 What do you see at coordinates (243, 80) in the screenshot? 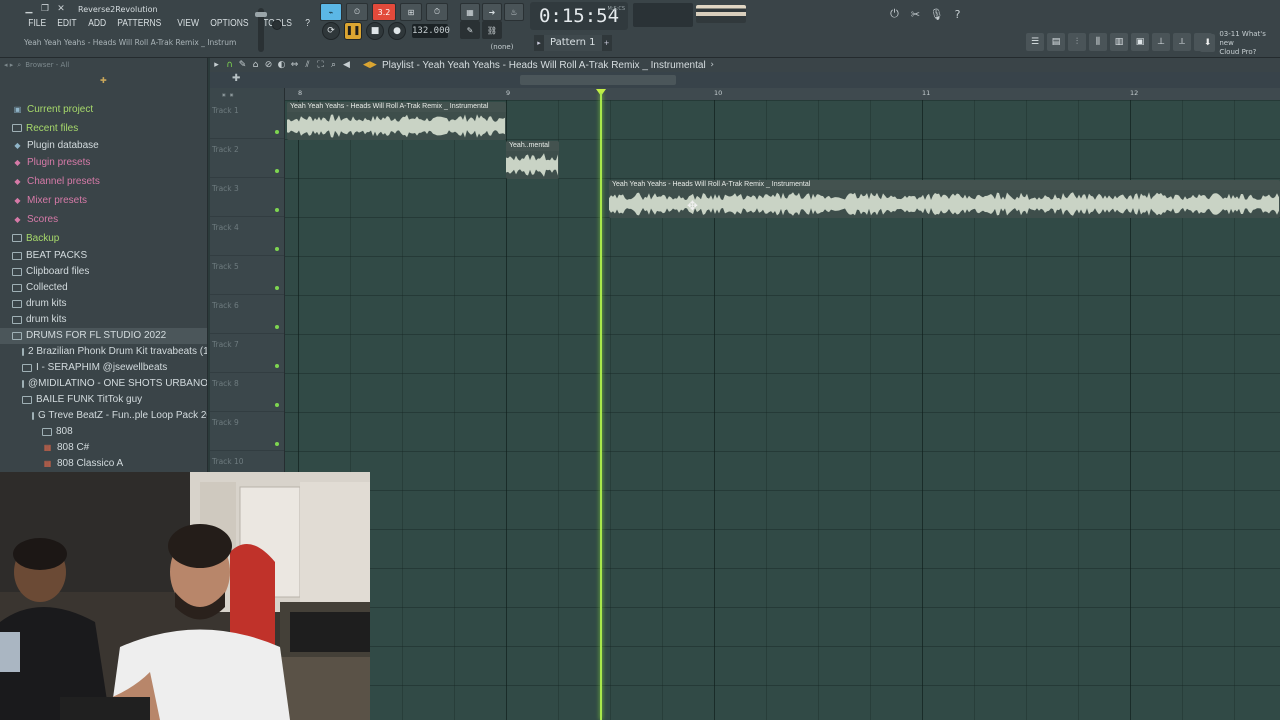
I see `add-track-icon: ✚` at bounding box center [243, 80].